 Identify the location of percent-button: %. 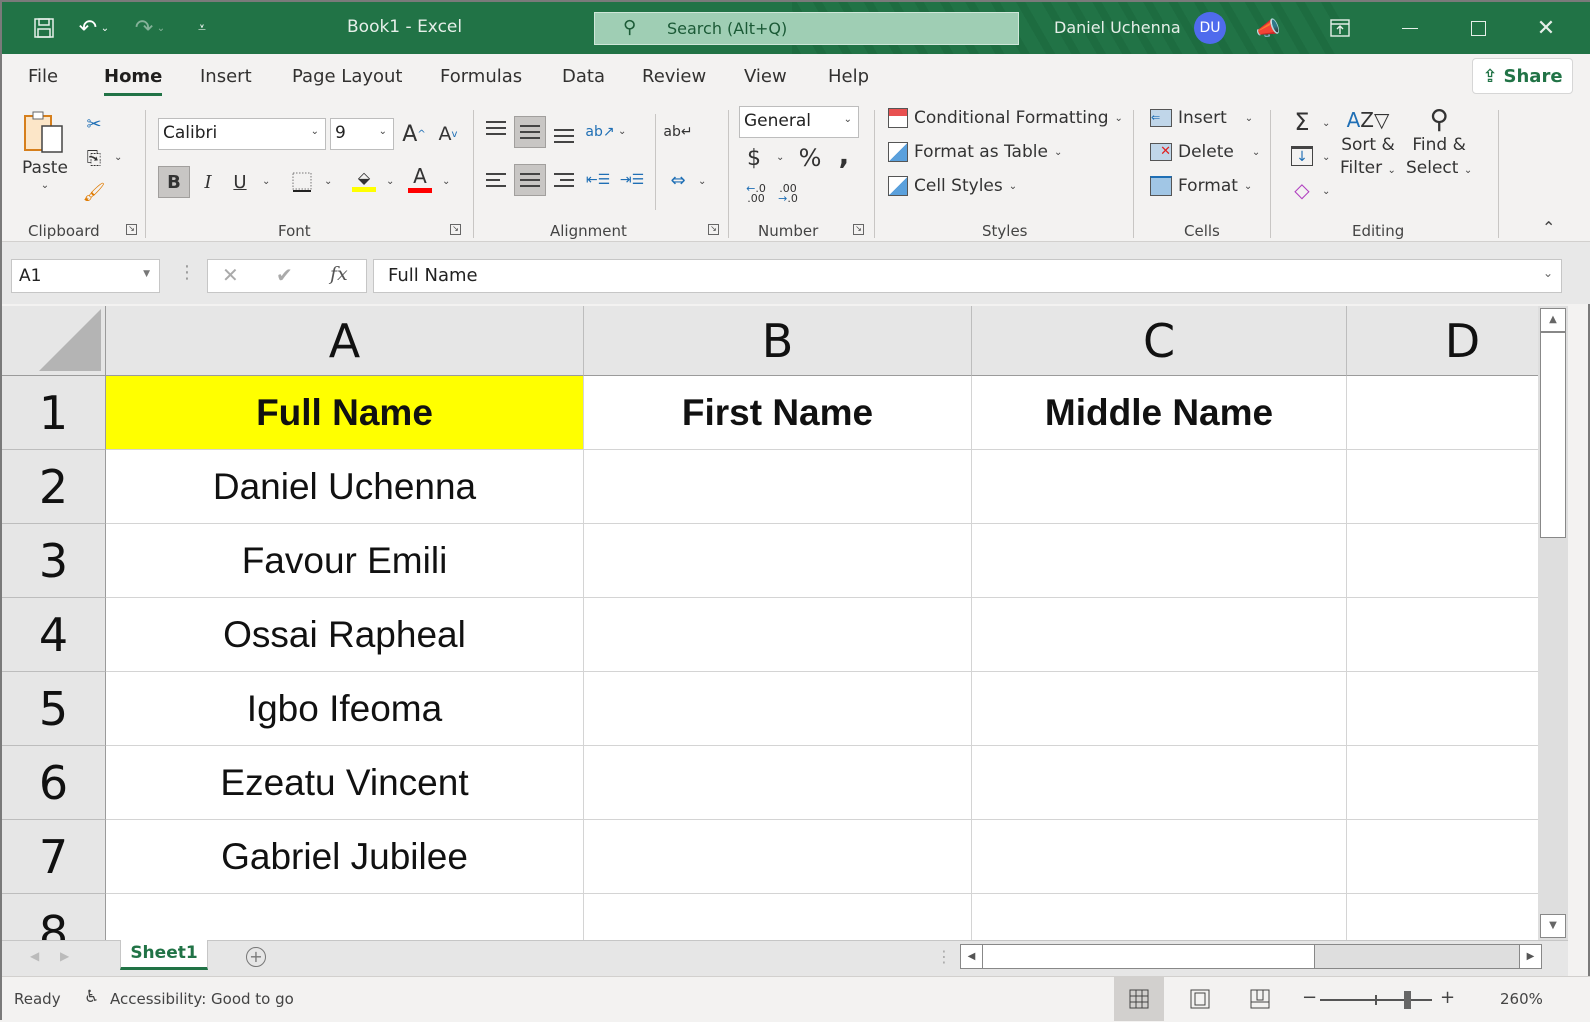
(810, 158).